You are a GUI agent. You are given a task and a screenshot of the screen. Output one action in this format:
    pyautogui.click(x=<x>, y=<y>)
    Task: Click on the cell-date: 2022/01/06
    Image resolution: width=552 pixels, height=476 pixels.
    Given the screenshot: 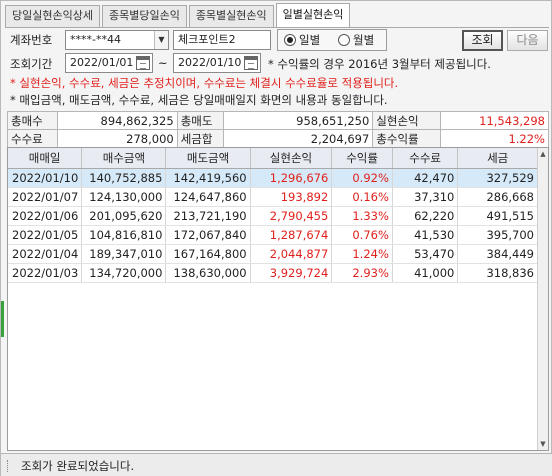 What is the action you would take?
    pyautogui.click(x=45, y=216)
    